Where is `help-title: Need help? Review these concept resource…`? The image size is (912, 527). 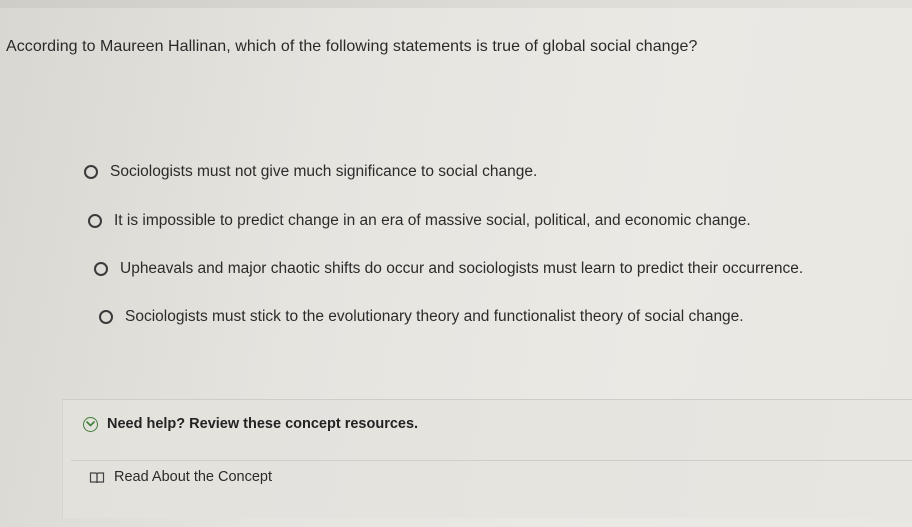
help-title: Need help? Review these concept resource… is located at coordinates (263, 424).